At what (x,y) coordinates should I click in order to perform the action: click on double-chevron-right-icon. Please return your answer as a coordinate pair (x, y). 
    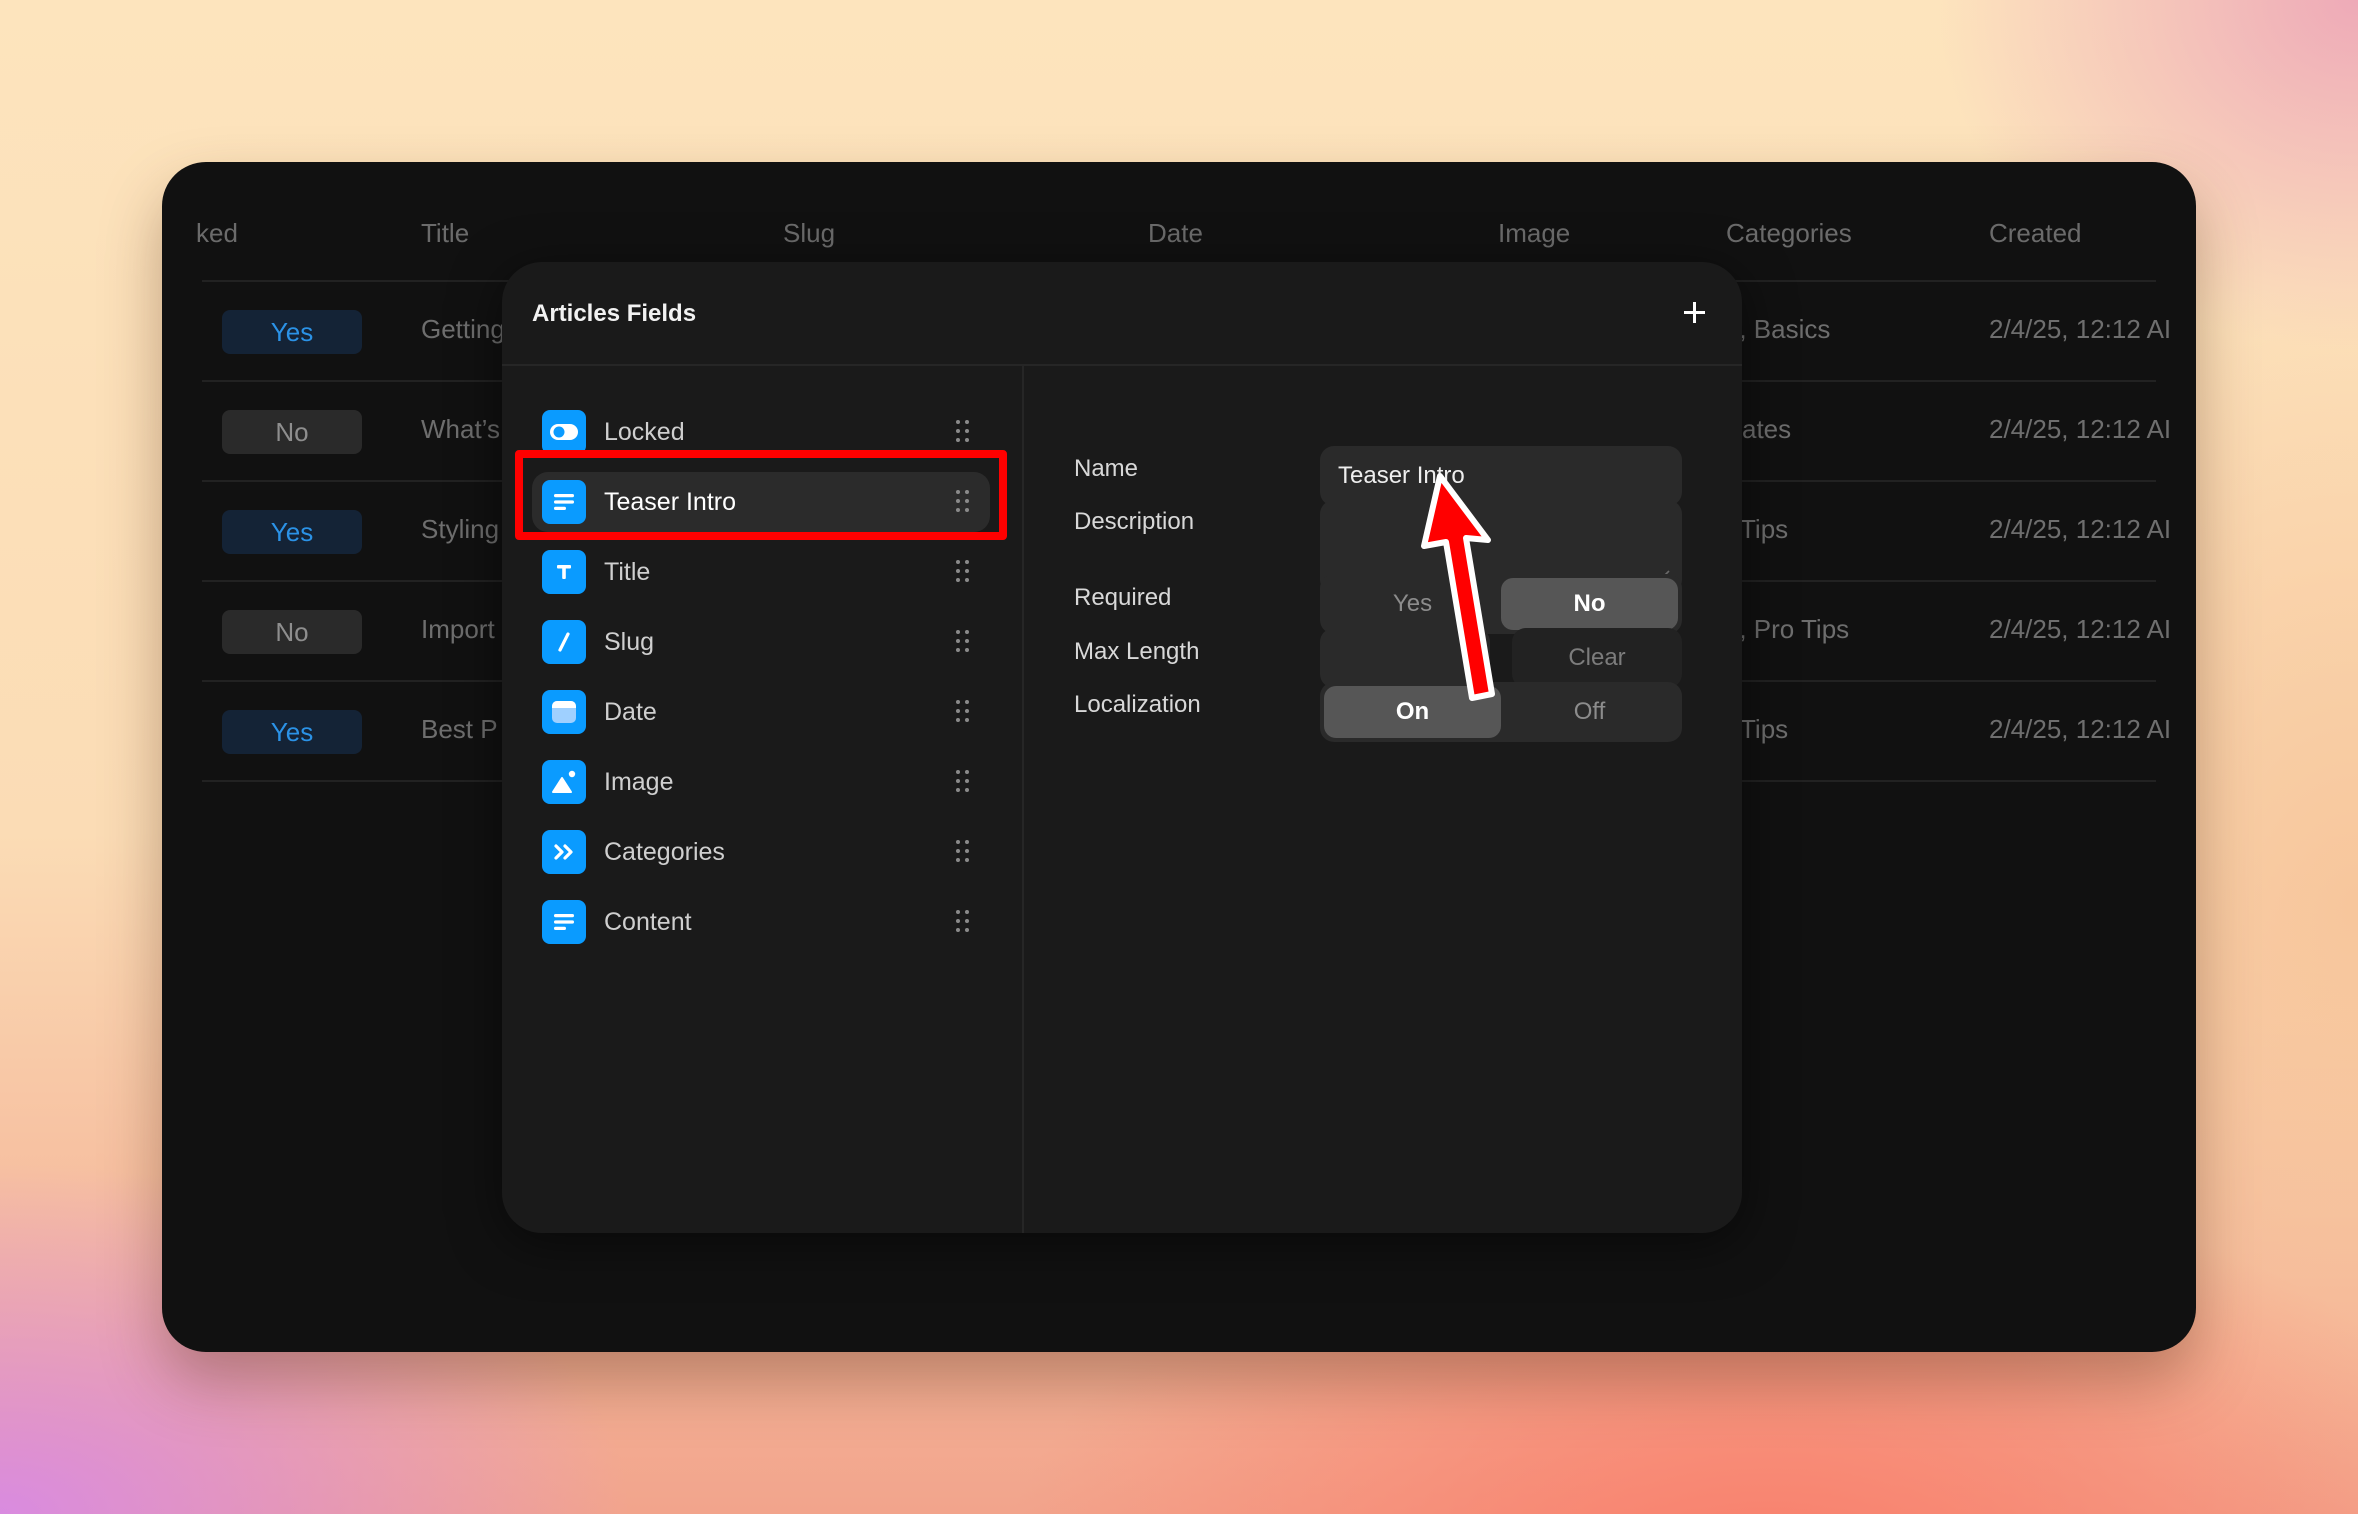
    Looking at the image, I should click on (564, 852).